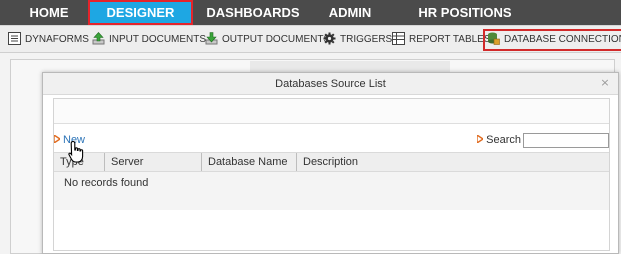 The image size is (621, 254). Describe the element at coordinates (331, 191) in the screenshot. I see `grid-body: No records found` at that location.